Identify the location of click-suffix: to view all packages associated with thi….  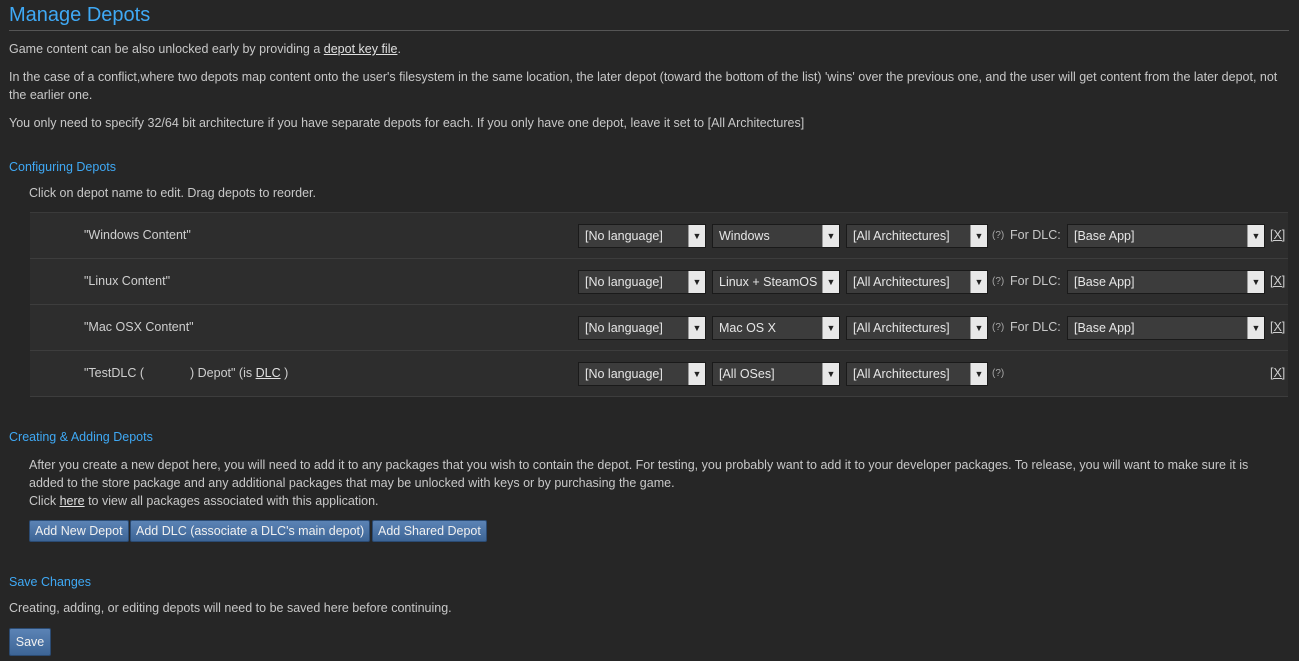
(231, 501).